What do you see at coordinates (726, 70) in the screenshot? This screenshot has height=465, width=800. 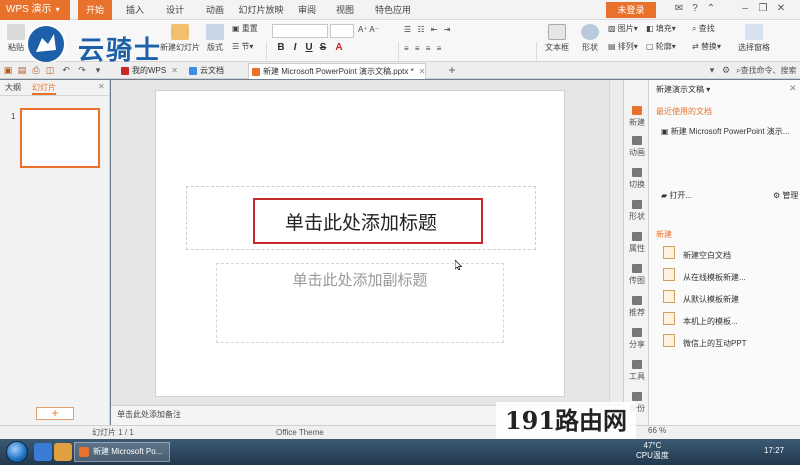 I see `settings-icon: ⚙` at bounding box center [726, 70].